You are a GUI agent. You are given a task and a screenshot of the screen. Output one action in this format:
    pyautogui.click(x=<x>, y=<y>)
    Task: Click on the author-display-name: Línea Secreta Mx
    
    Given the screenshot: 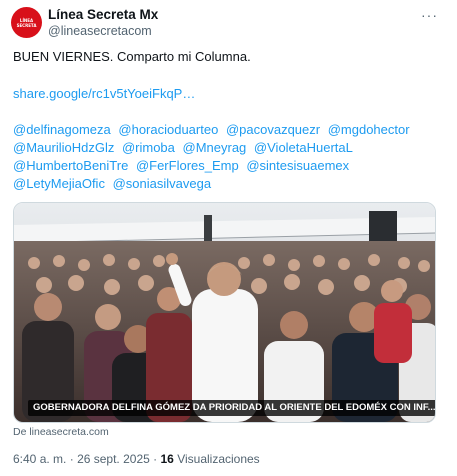 What is the action you would take?
    pyautogui.click(x=103, y=14)
    